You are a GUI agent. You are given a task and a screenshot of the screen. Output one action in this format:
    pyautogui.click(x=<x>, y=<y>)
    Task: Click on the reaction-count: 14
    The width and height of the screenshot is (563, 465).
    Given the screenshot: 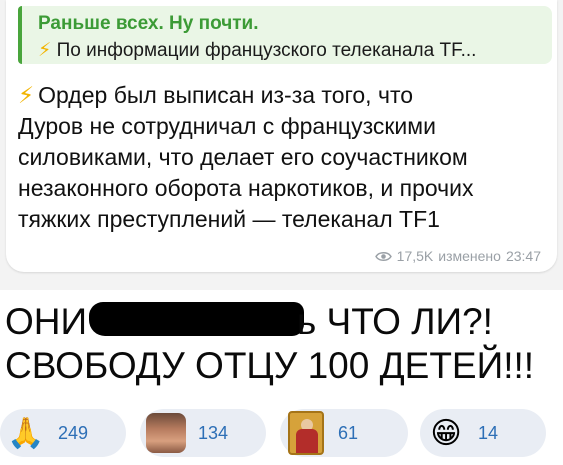 What is the action you would take?
    pyautogui.click(x=488, y=432)
    